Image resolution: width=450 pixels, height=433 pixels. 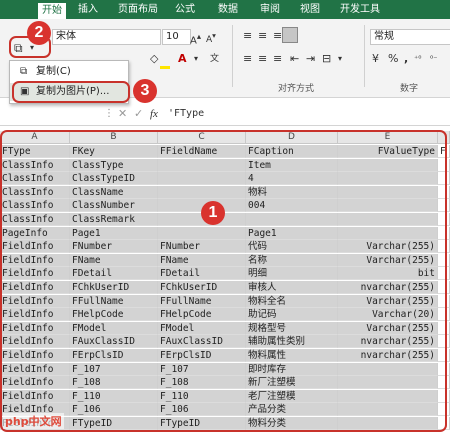 I want to click on number-format-box: 常规, so click(x=410, y=37).